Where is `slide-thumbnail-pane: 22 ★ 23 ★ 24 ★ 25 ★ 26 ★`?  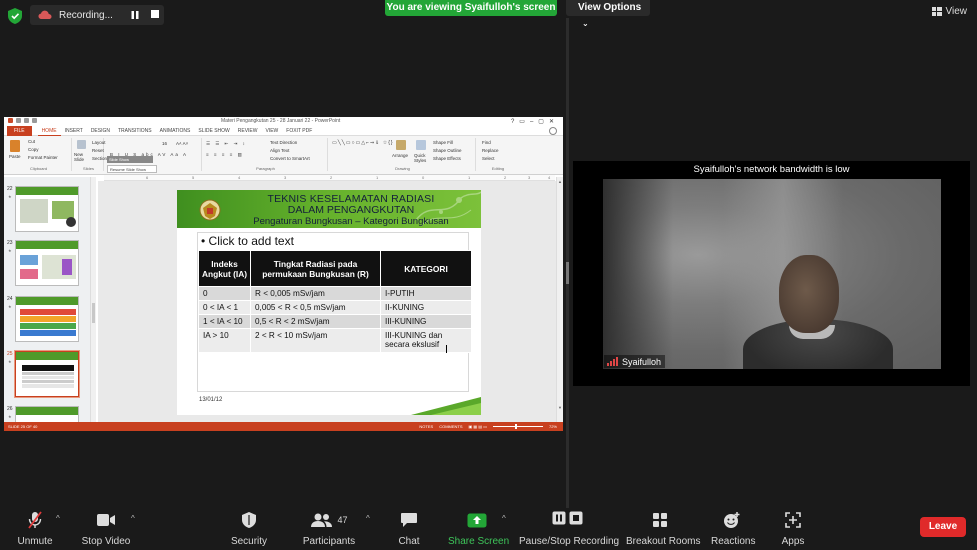
slide-thumbnail-pane: 22 ★ 23 ★ 24 ★ 25 ★ 26 ★ is located at coordinates (48, 299).